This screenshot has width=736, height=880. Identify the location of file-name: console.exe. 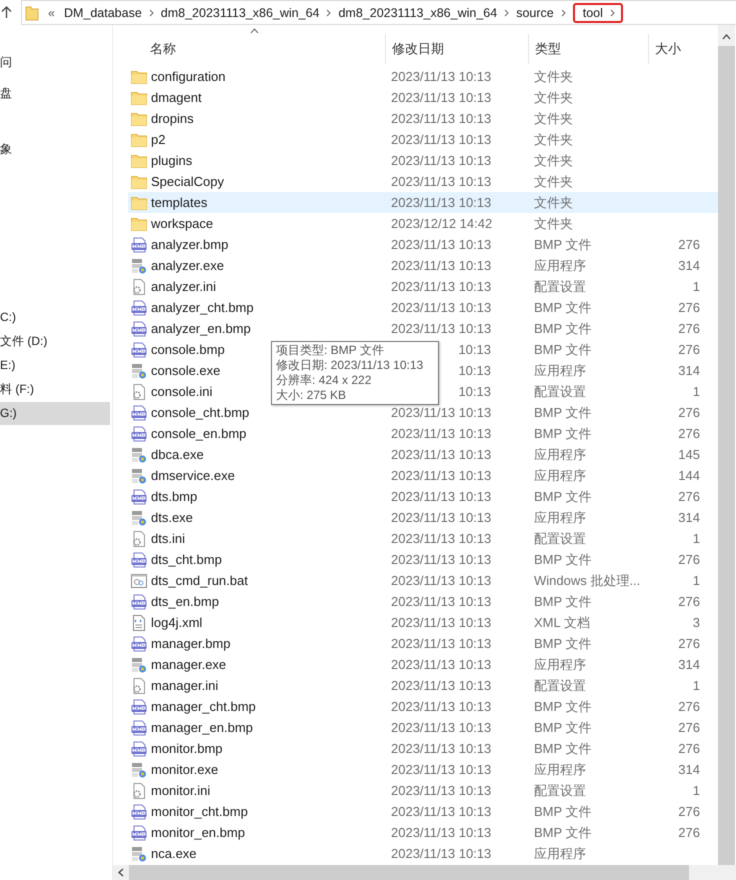
(185, 370).